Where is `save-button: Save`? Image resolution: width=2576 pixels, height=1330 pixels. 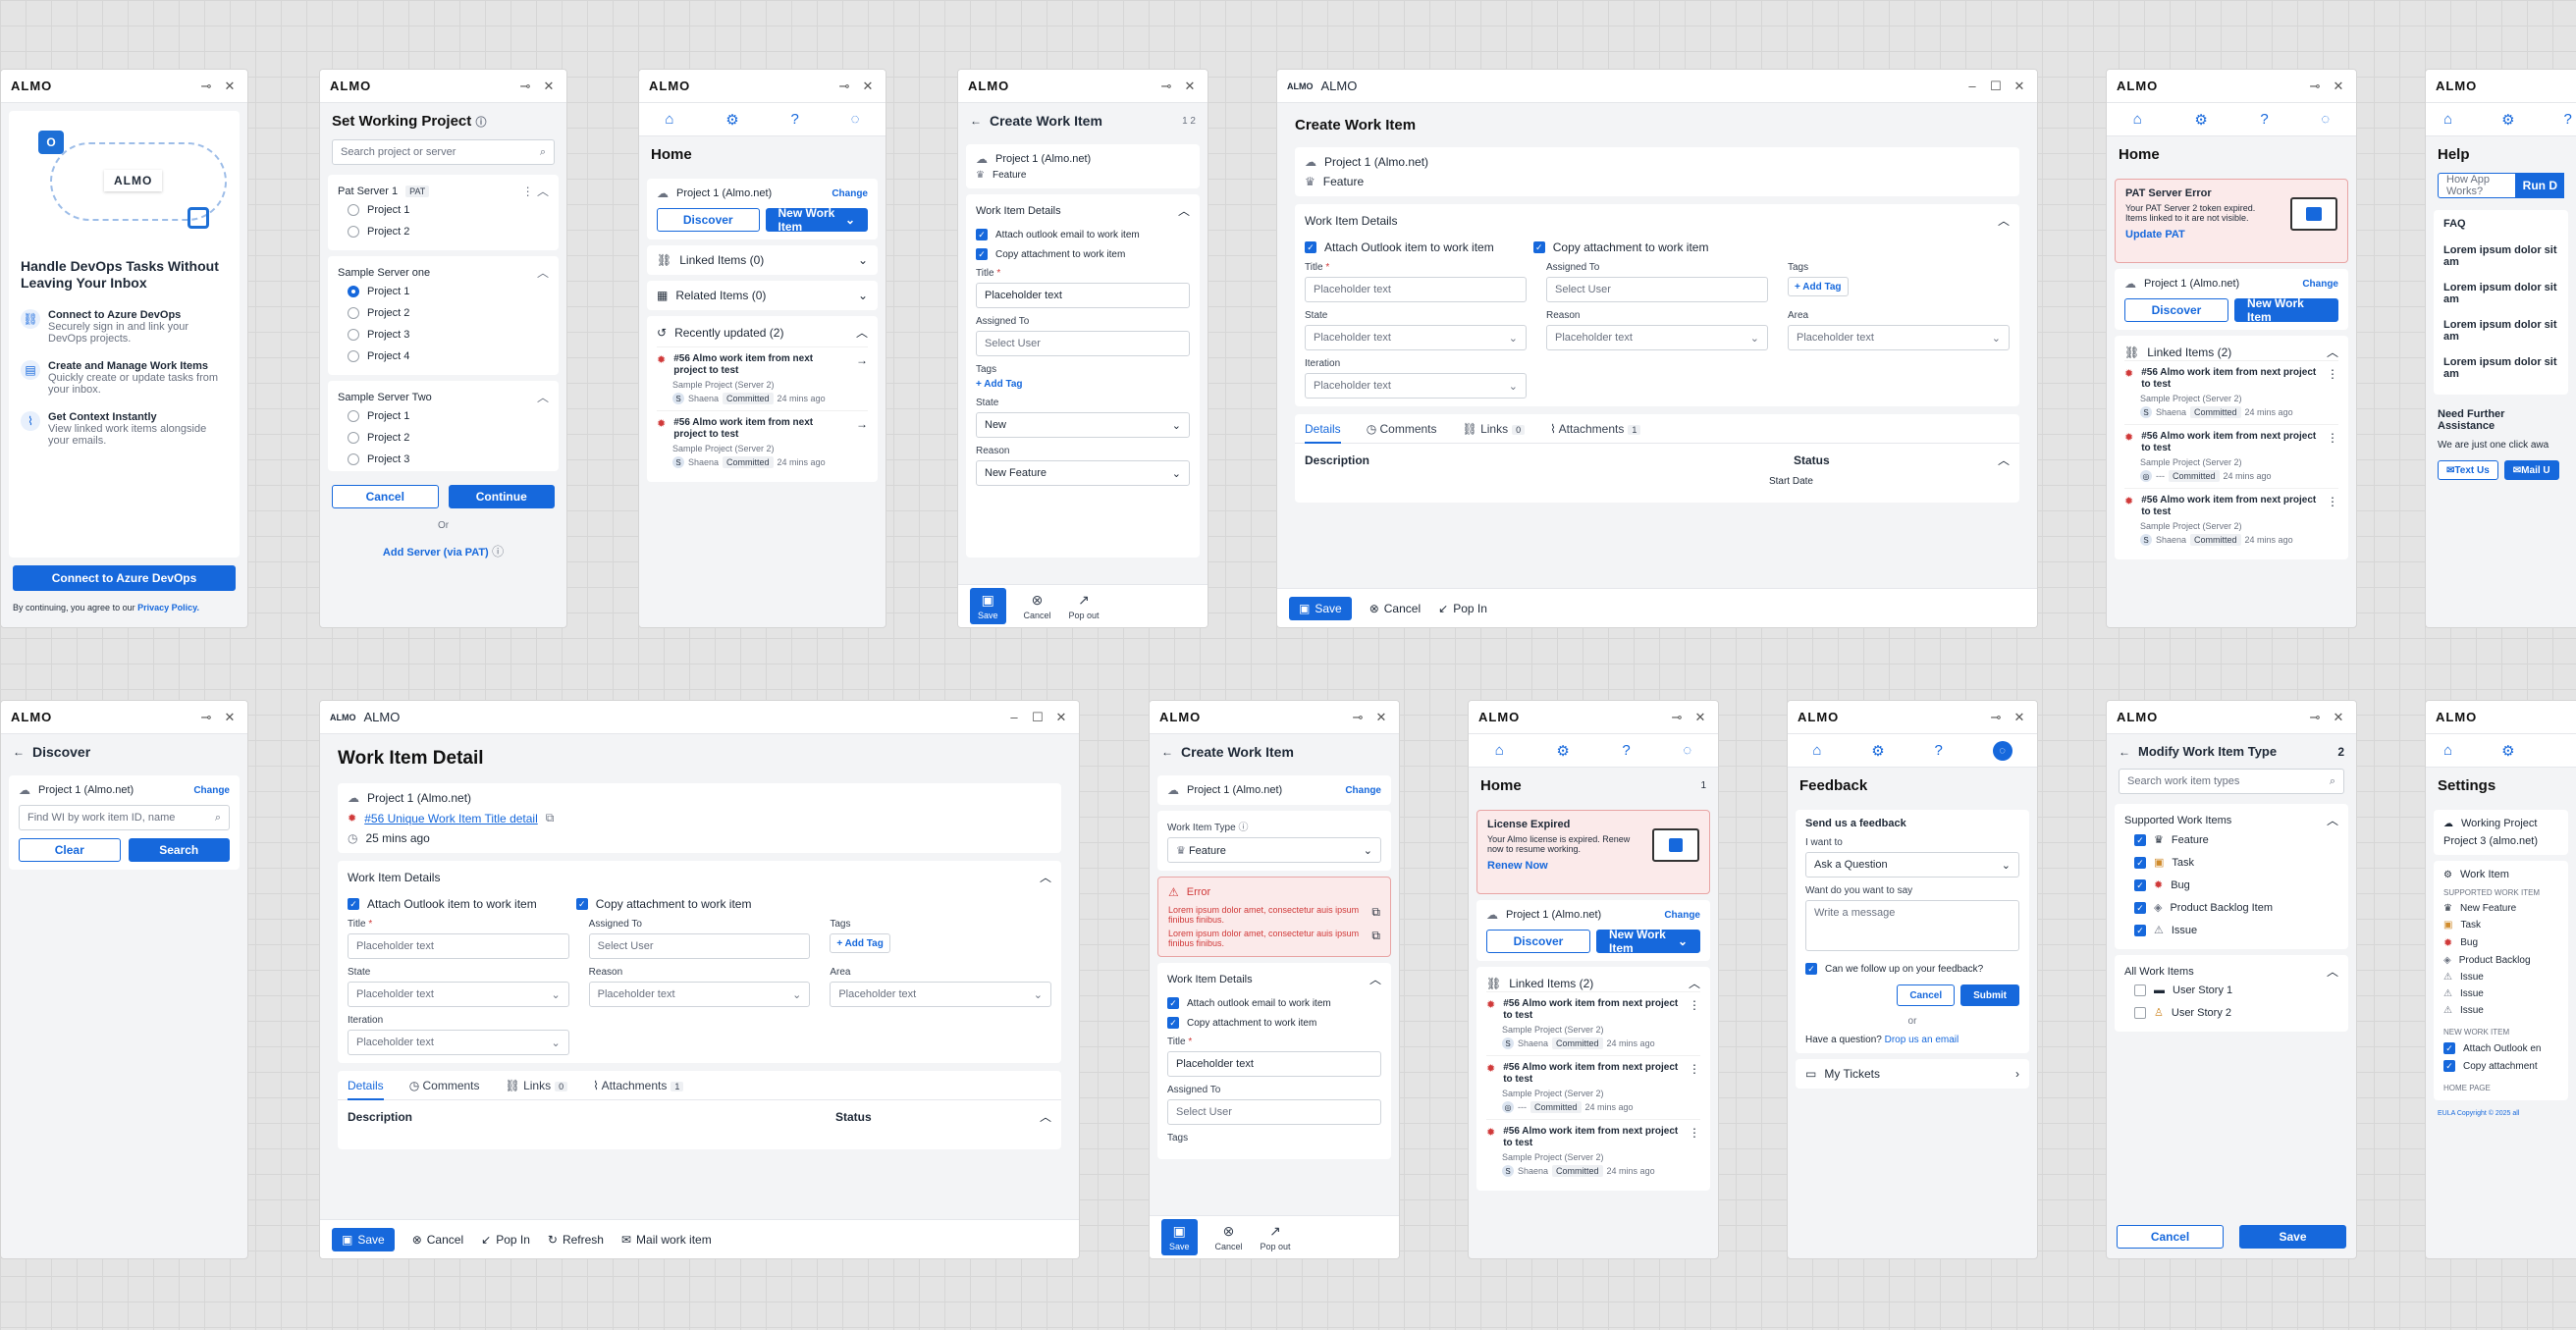
save-button: Save is located at coordinates (2292, 1237).